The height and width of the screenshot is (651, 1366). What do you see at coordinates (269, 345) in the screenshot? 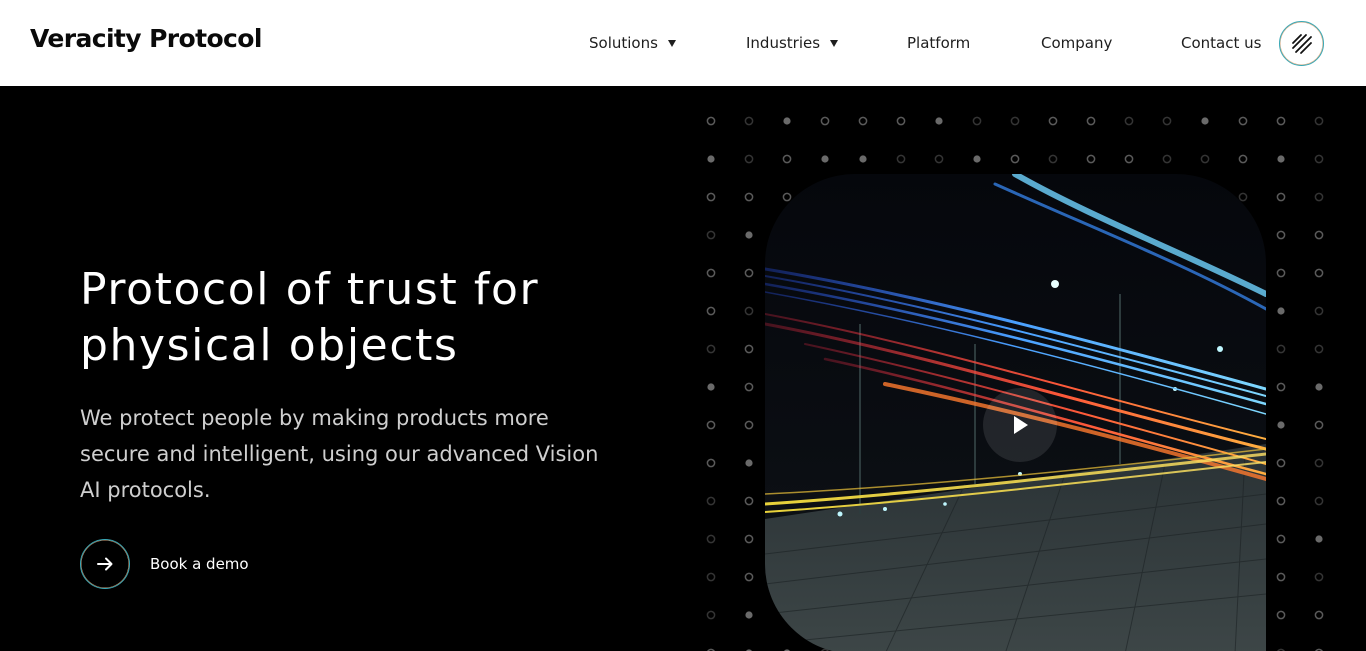
I see `headline-line-2: physical objects` at bounding box center [269, 345].